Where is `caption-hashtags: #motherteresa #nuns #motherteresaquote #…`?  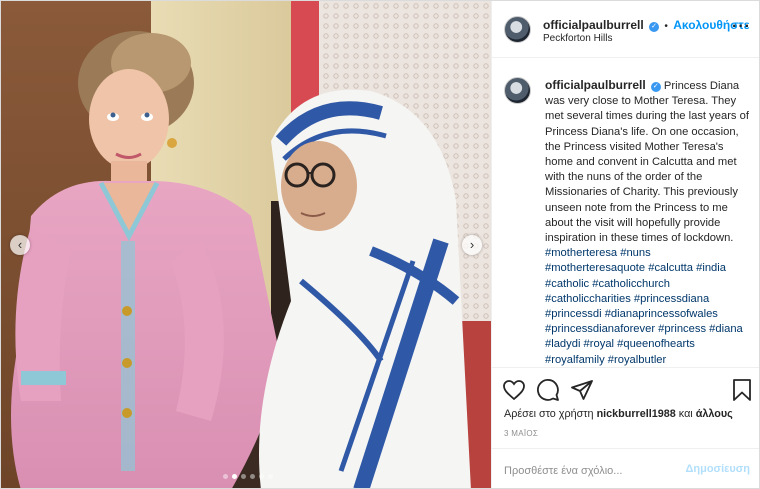 caption-hashtags: #motherteresa #nuns #motherteresaquote #… is located at coordinates (644, 306).